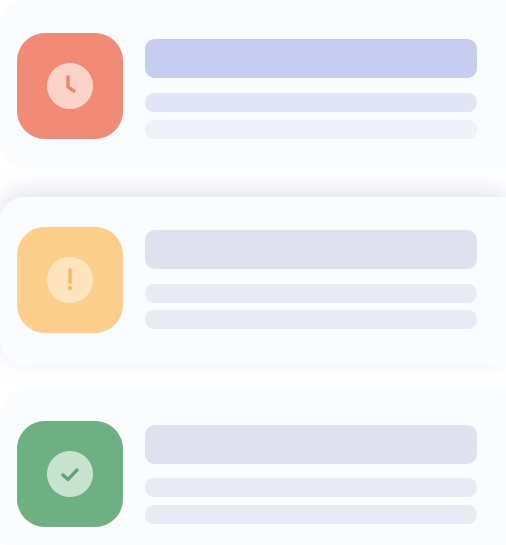 The image size is (506, 545). I want to click on success-icon-tile, so click(70, 474).